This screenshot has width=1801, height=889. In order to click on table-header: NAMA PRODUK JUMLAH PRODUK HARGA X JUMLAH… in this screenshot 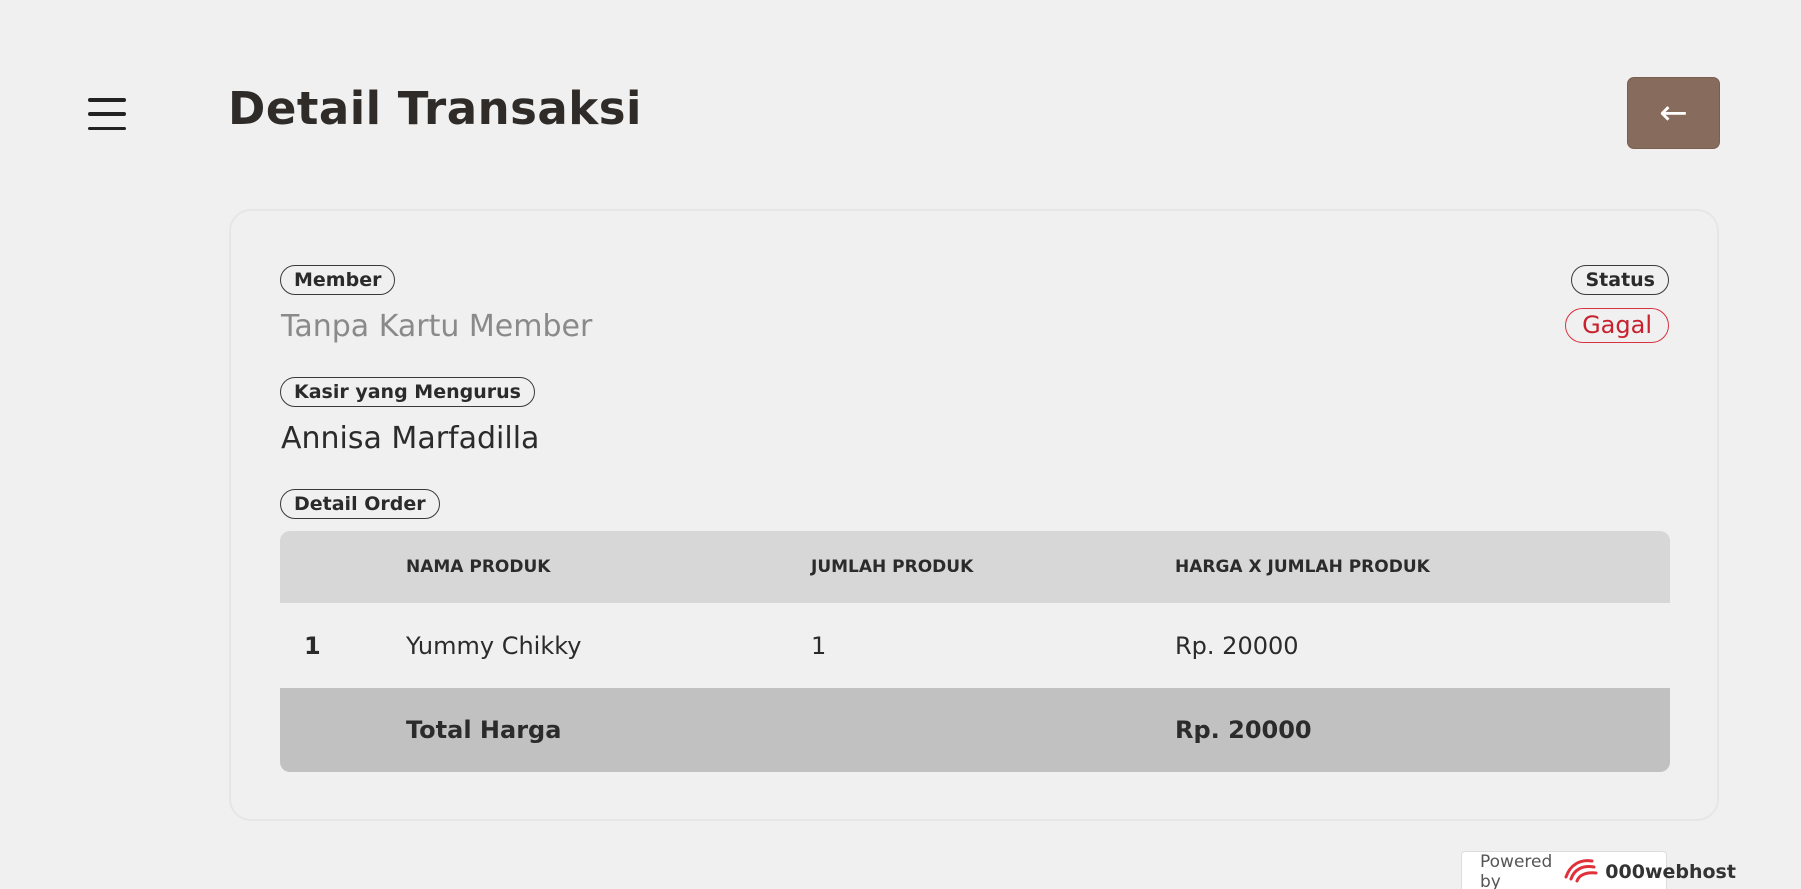, I will do `click(975, 567)`.